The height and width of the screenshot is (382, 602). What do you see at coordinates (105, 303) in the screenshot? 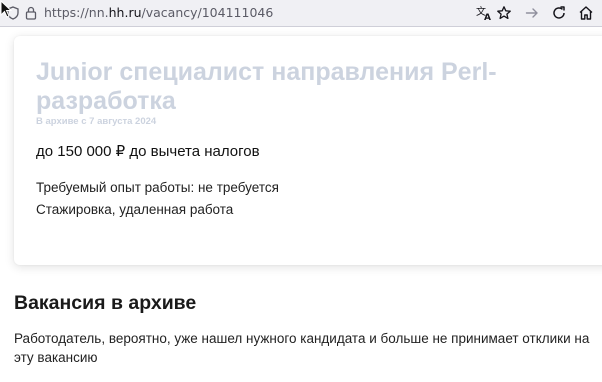
I see `archive-notice-title: Вакансия в архиве` at bounding box center [105, 303].